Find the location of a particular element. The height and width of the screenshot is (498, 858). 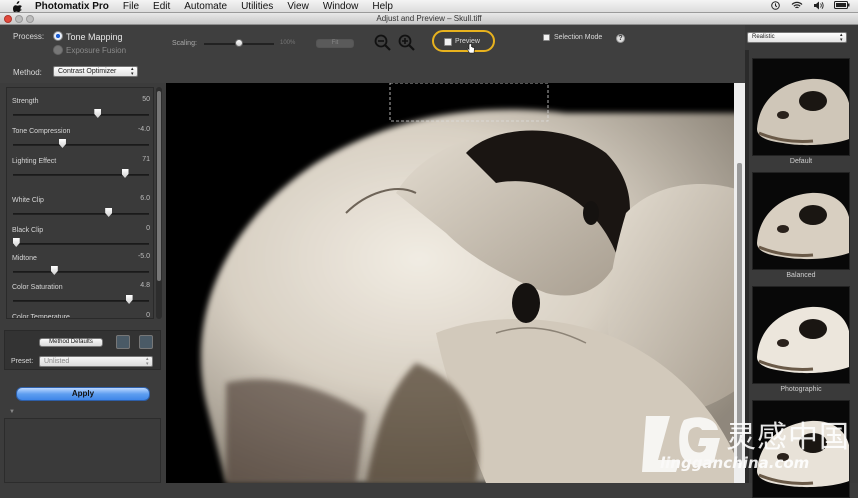

process-label: Process: is located at coordinates (29, 36).